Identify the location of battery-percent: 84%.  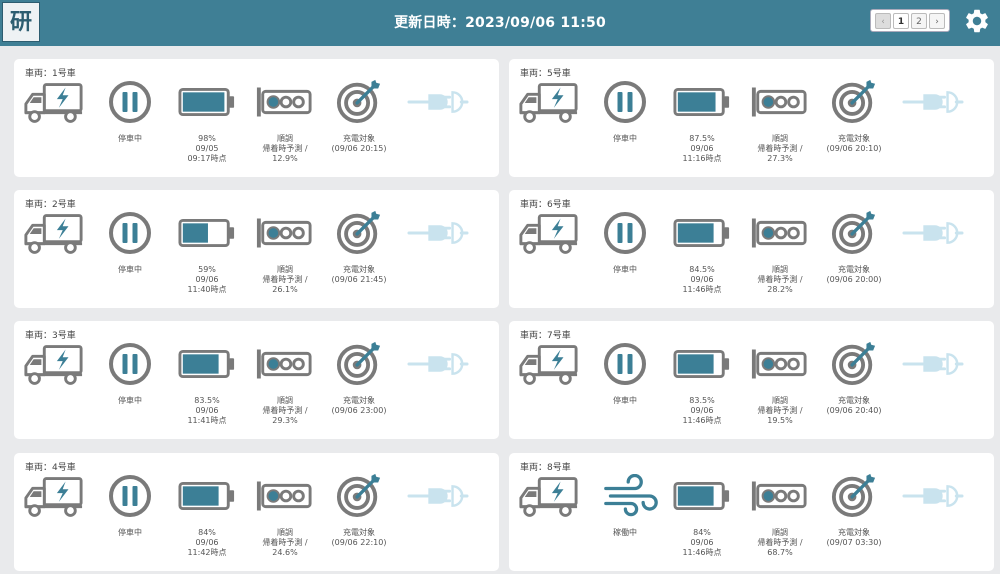
(702, 532).